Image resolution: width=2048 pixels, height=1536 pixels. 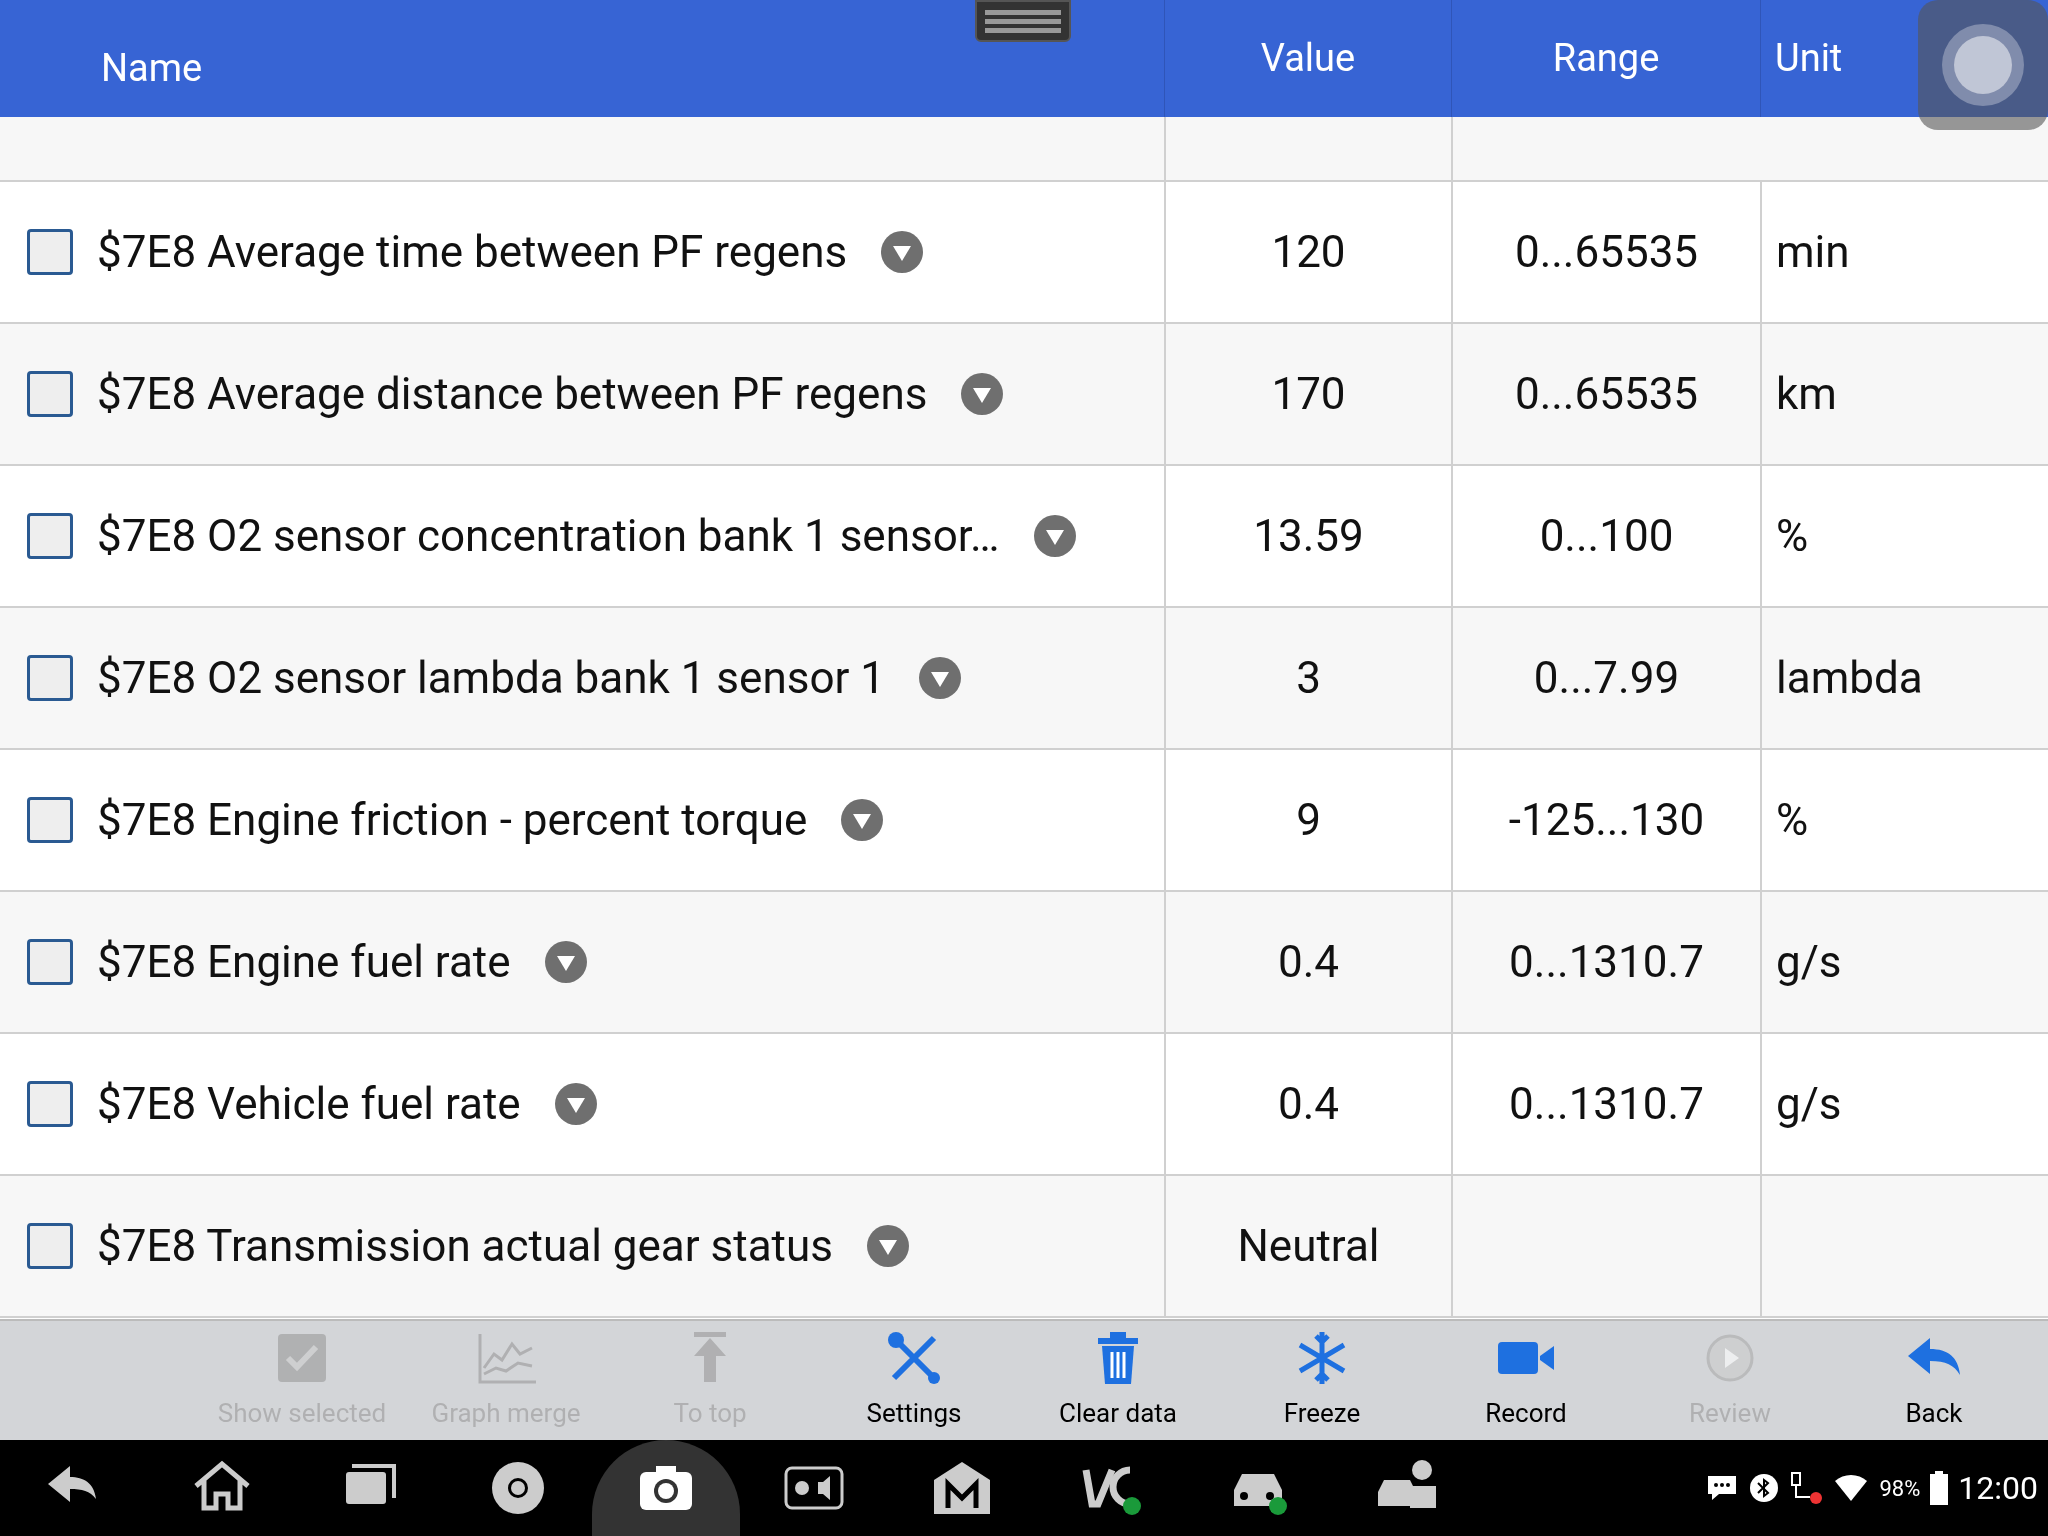 What do you see at coordinates (1024, 821) in the screenshot?
I see `table-row: $7E8 Engine friction - percent torque 9 -125...130 %` at bounding box center [1024, 821].